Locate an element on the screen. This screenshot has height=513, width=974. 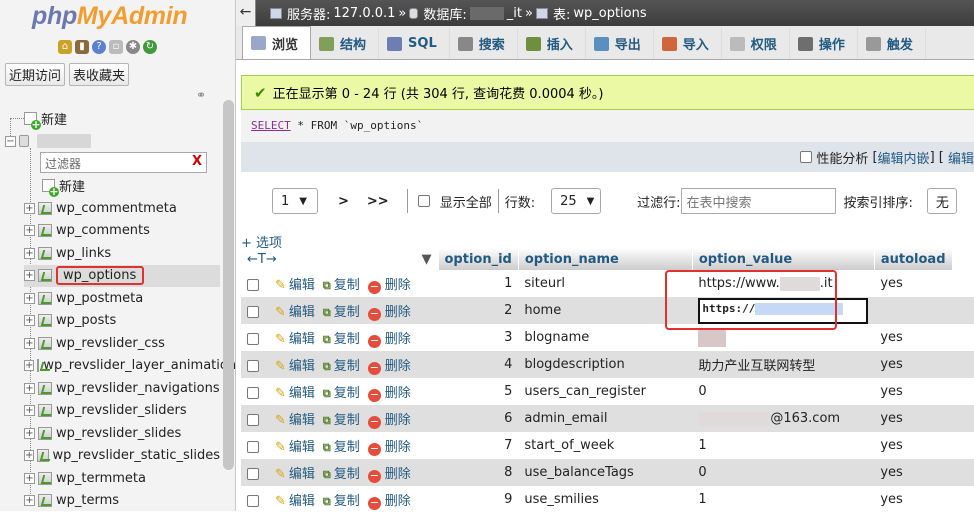
table-name: wp_posts is located at coordinates (86, 320).